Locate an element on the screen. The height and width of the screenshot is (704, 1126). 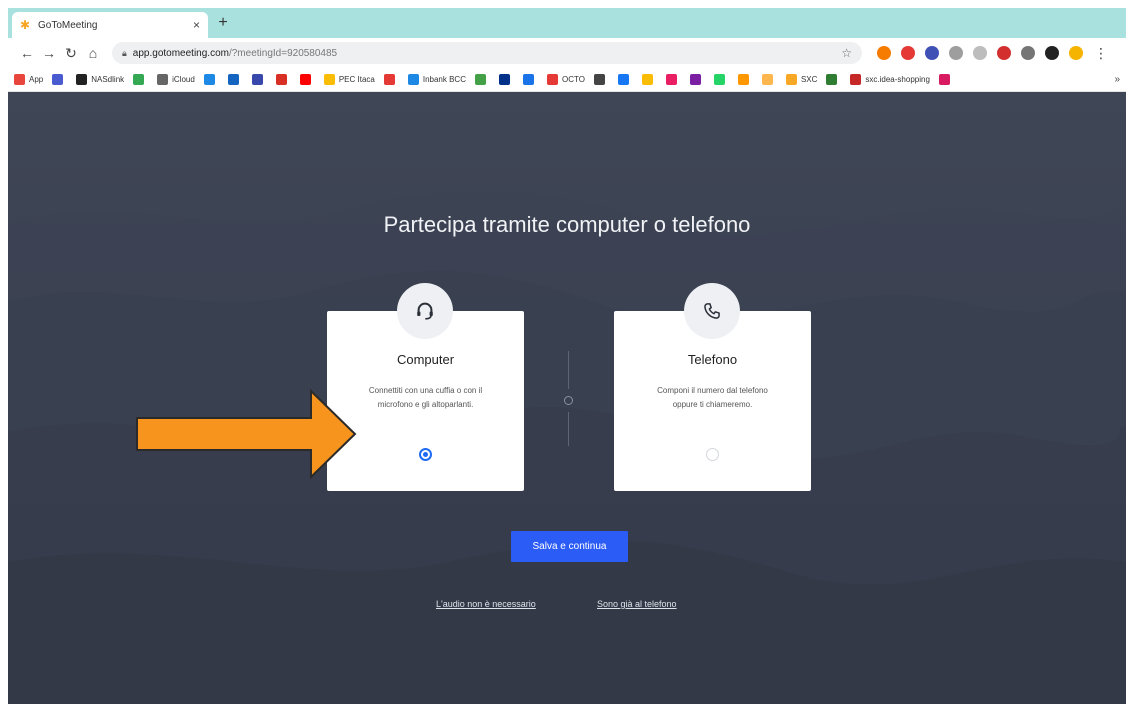
bookmark-label: iCloud is located at coordinates (183, 79).